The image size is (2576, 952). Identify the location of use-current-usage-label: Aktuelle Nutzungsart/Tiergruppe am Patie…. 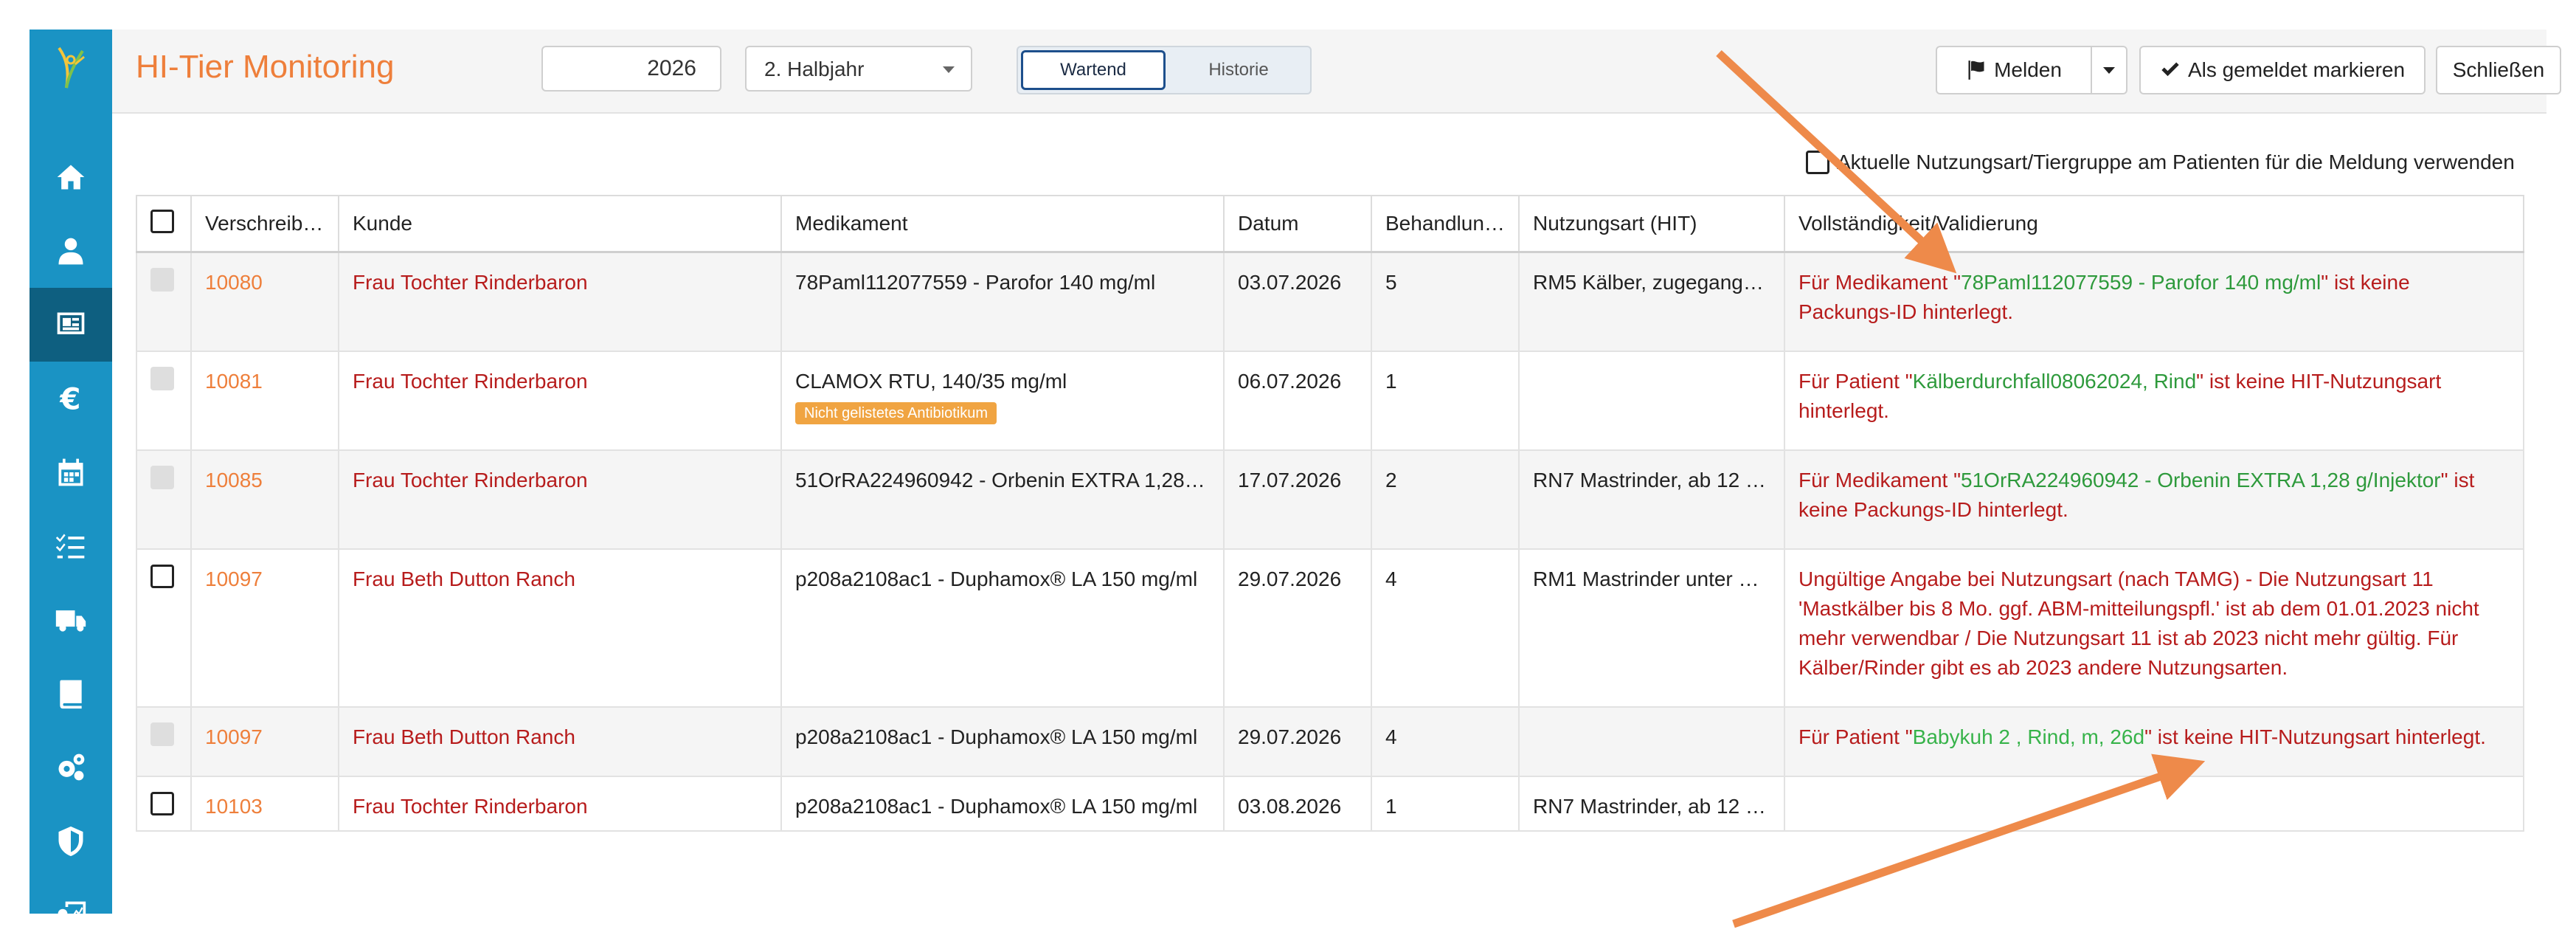
(2176, 162).